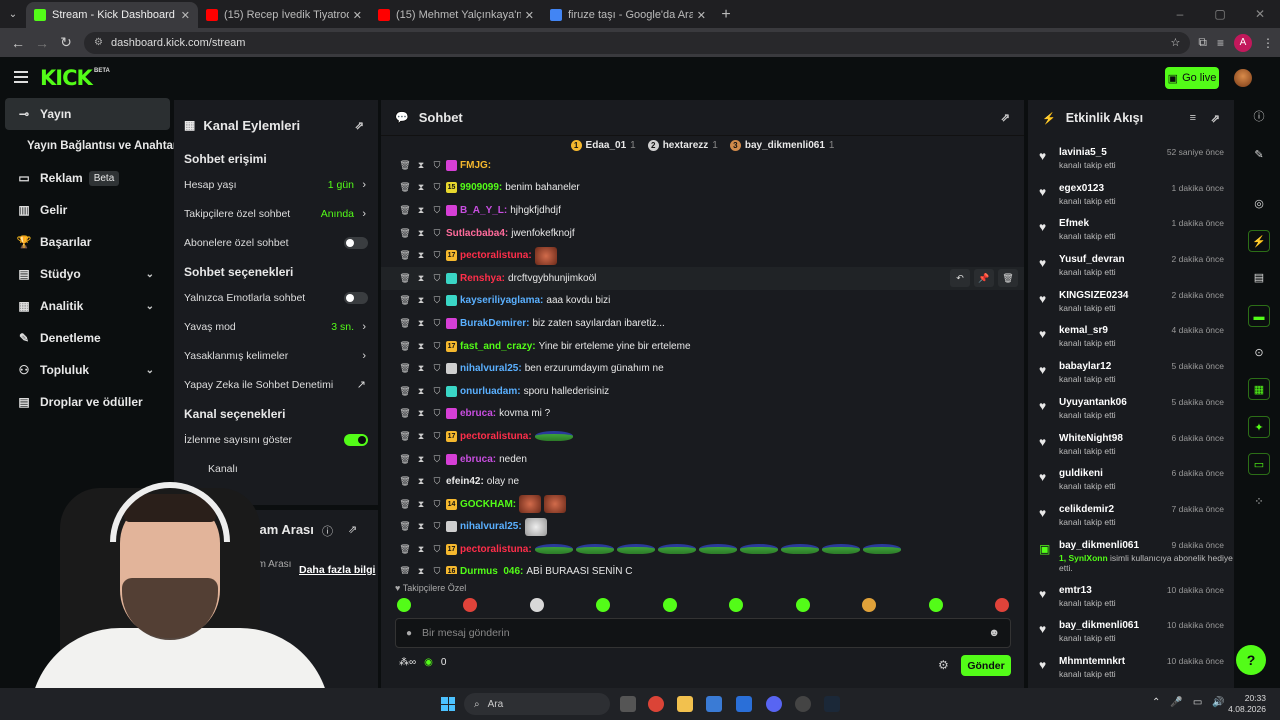 The height and width of the screenshot is (720, 1280). Describe the element at coordinates (498, 346) in the screenshot. I see `chat-username: fast_and_crazy:` at that location.